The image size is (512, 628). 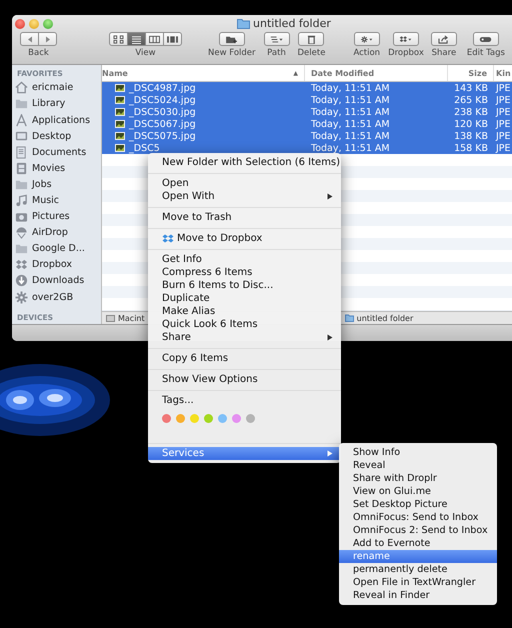 What do you see at coordinates (244, 238) in the screenshot?
I see `menu-item: Move to Dropbox` at bounding box center [244, 238].